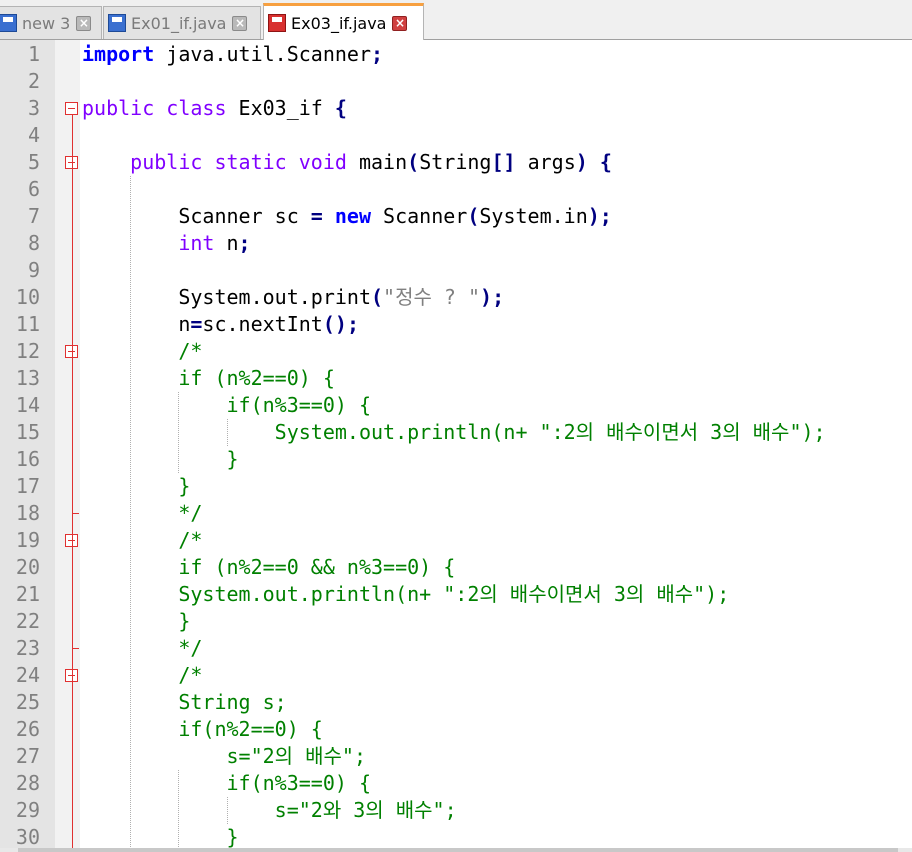 The width and height of the screenshot is (912, 852). What do you see at coordinates (456, 270) in the screenshot?
I see `code-line: 9` at bounding box center [456, 270].